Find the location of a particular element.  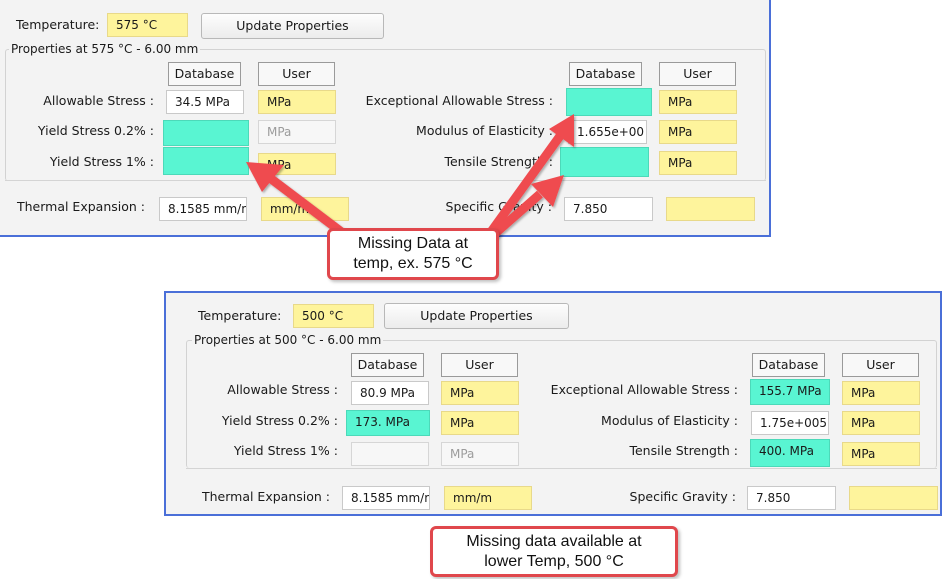

missing-data-callout-text: Missing Data at temp, ex. 575 °C is located at coordinates (413, 253).